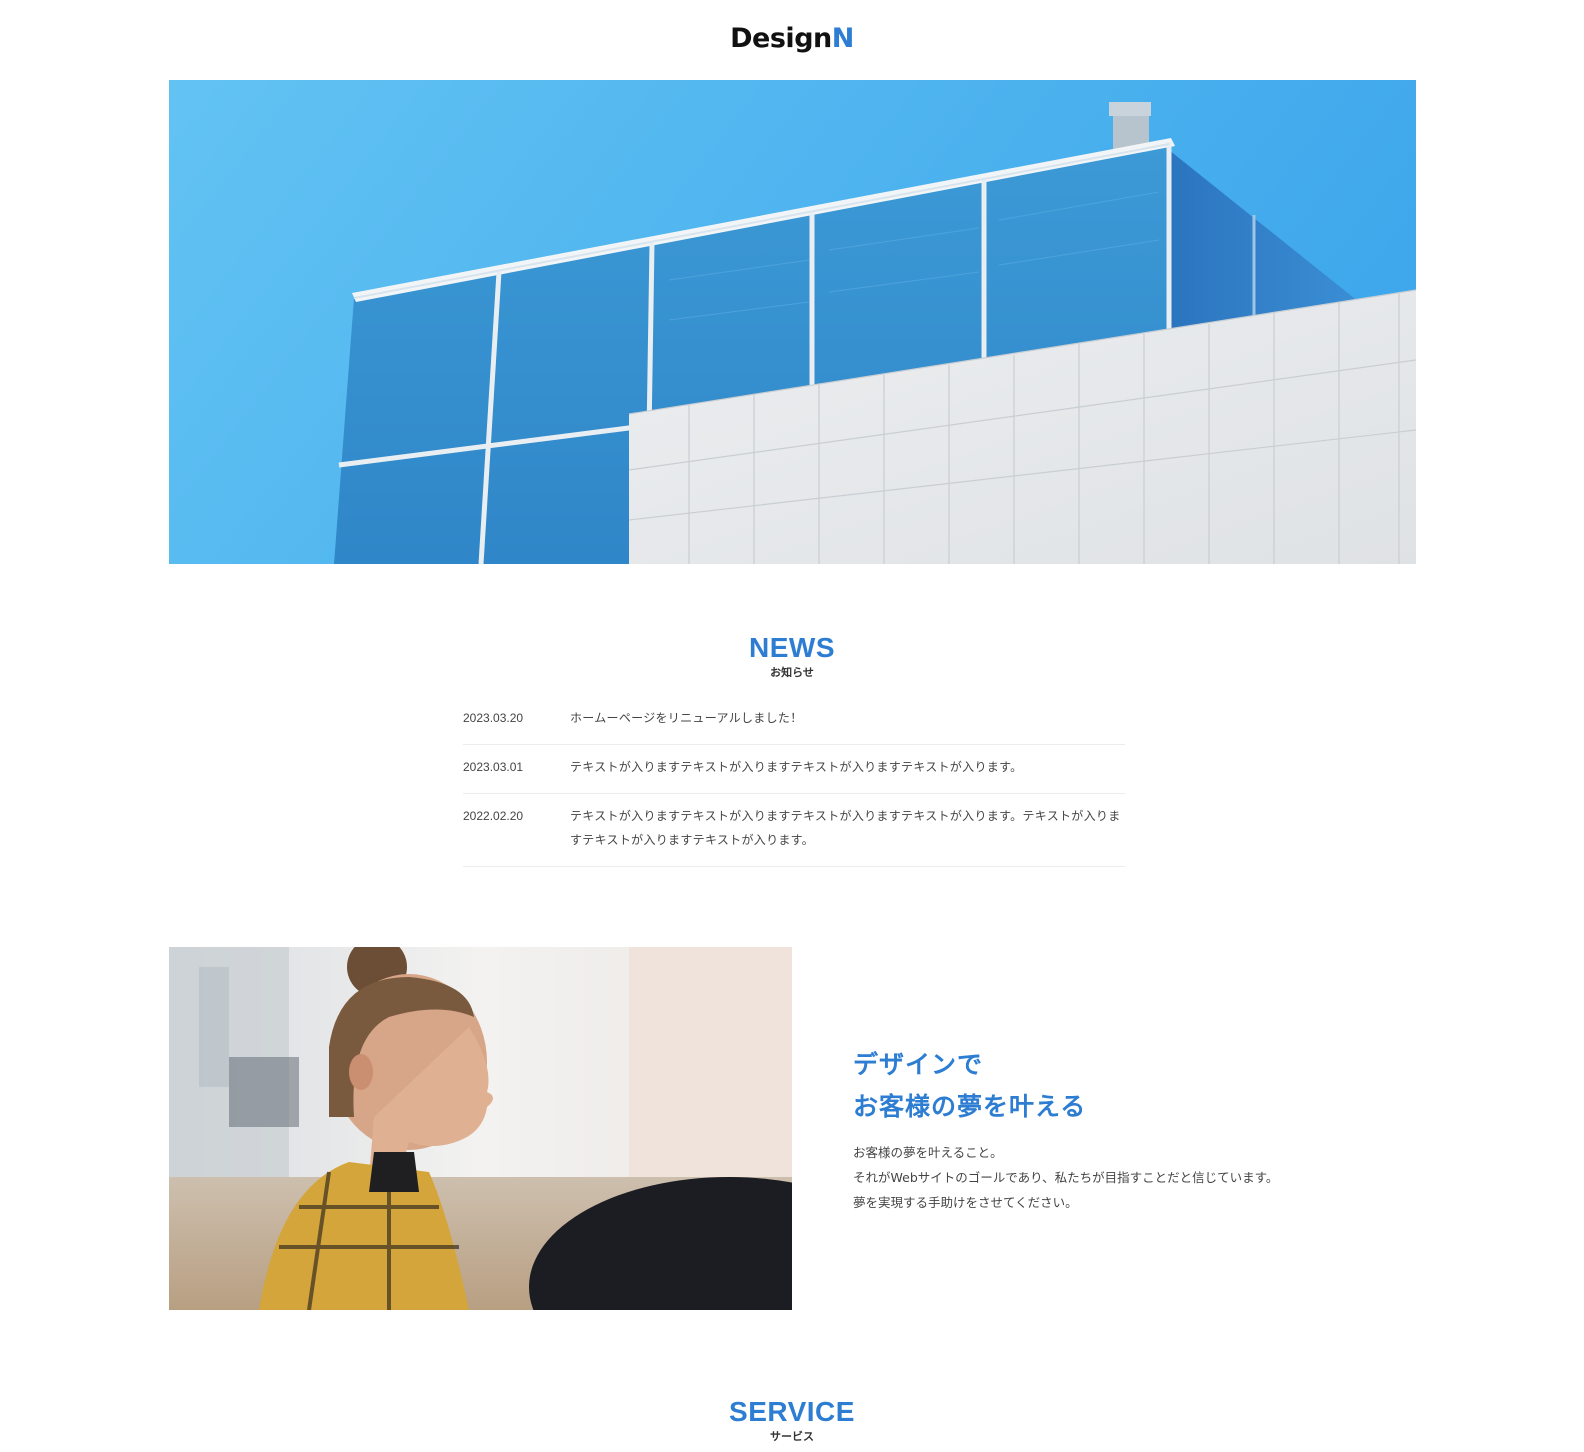 Image resolution: width=1584 pixels, height=1452 pixels. I want to click on news-subtitle: お知らせ, so click(792, 672).